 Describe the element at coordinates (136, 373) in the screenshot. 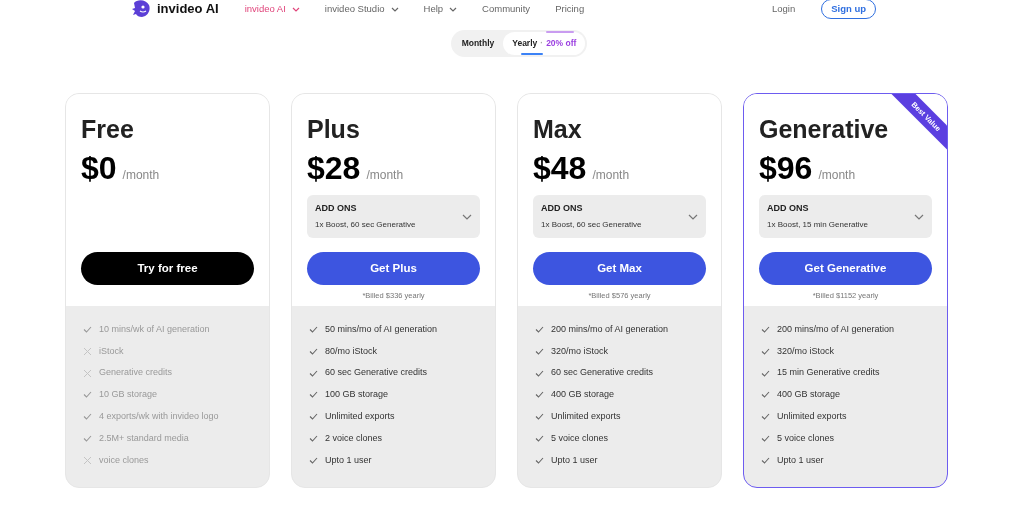

I see `feature-text: Generative credits` at that location.